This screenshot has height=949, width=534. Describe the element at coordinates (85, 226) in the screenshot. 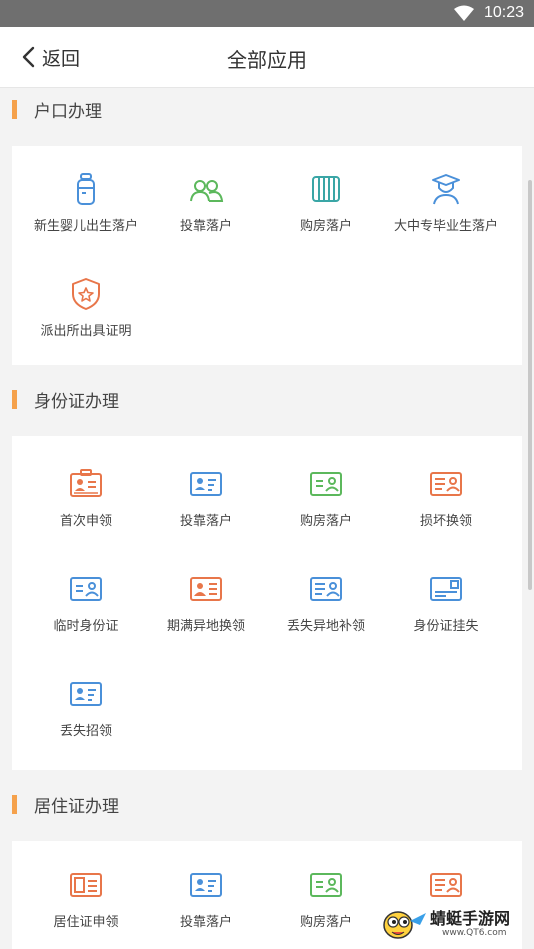

I see `app-item-label: 新生婴儿出生落户` at that location.